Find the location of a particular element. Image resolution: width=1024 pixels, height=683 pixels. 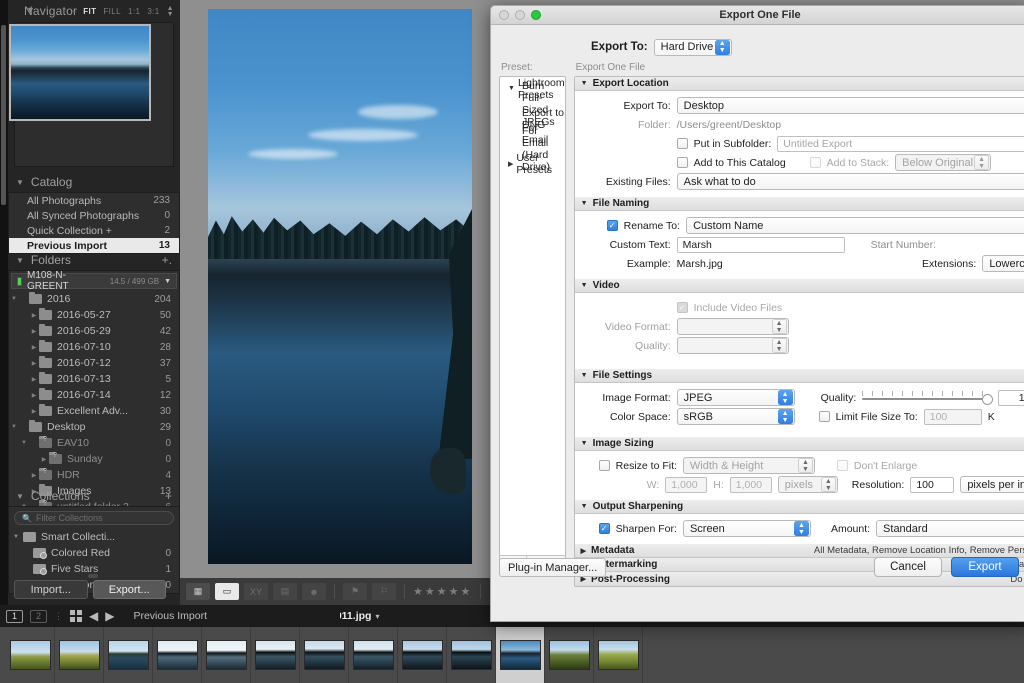

arrow-left-icon: ◀ is located at coordinates (93, 616).